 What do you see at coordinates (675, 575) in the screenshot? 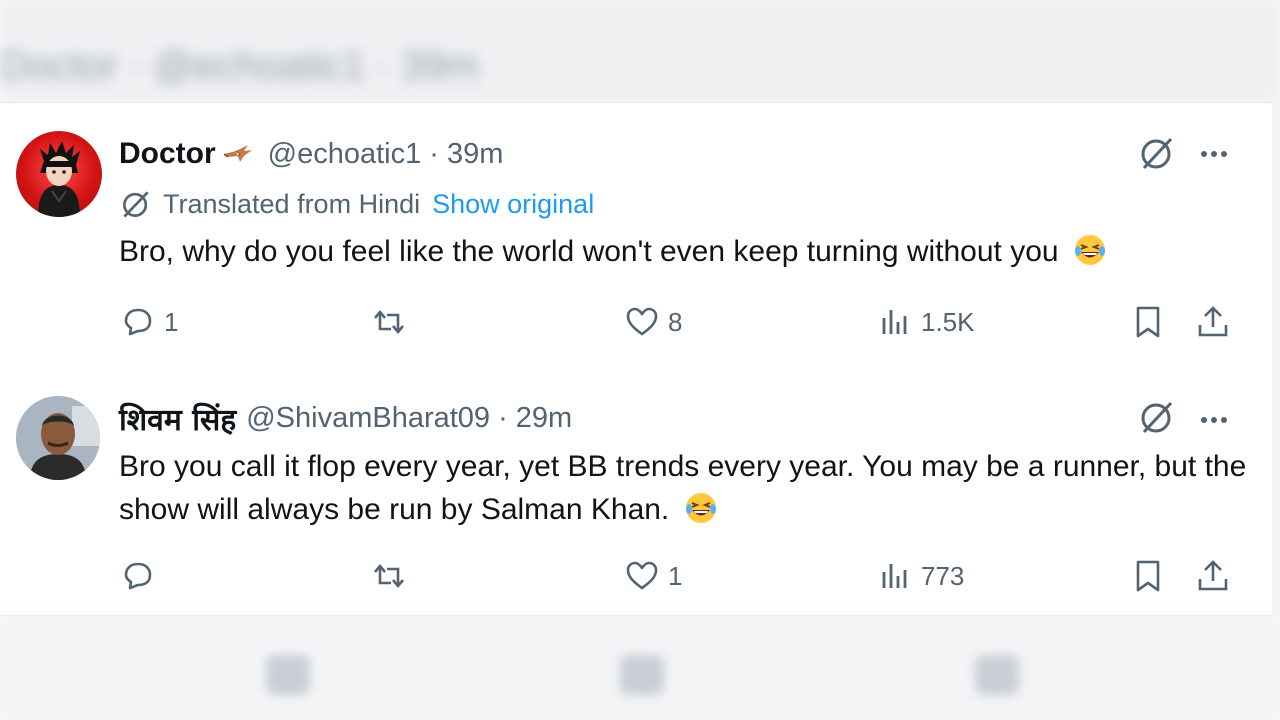
I see `like-count: 1` at bounding box center [675, 575].